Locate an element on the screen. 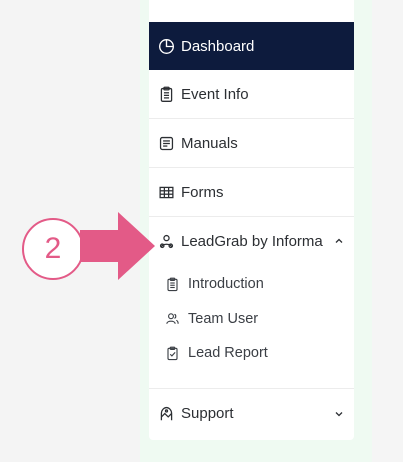 The image size is (403, 462). sidebar-item-label: LeadGrab by Informa is located at coordinates (252, 241).